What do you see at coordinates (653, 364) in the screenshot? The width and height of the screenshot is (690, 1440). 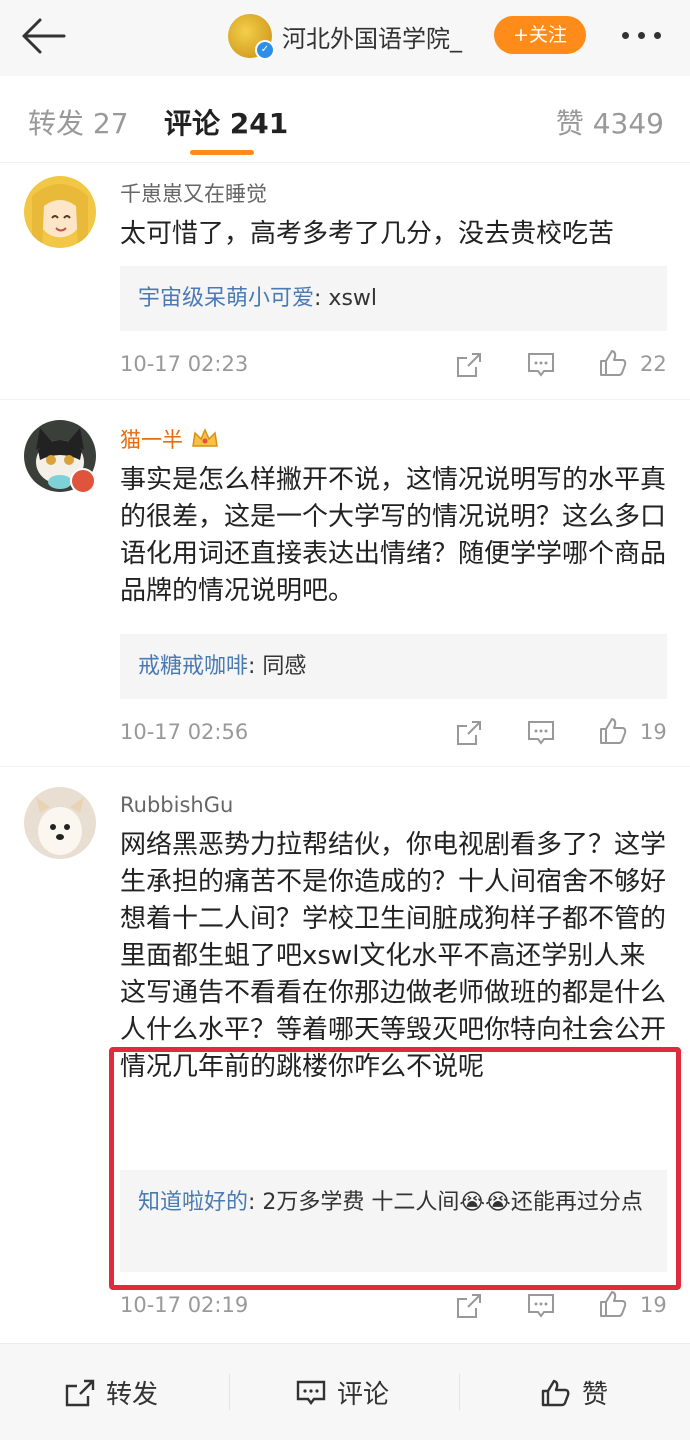 I see `like-count: 22` at bounding box center [653, 364].